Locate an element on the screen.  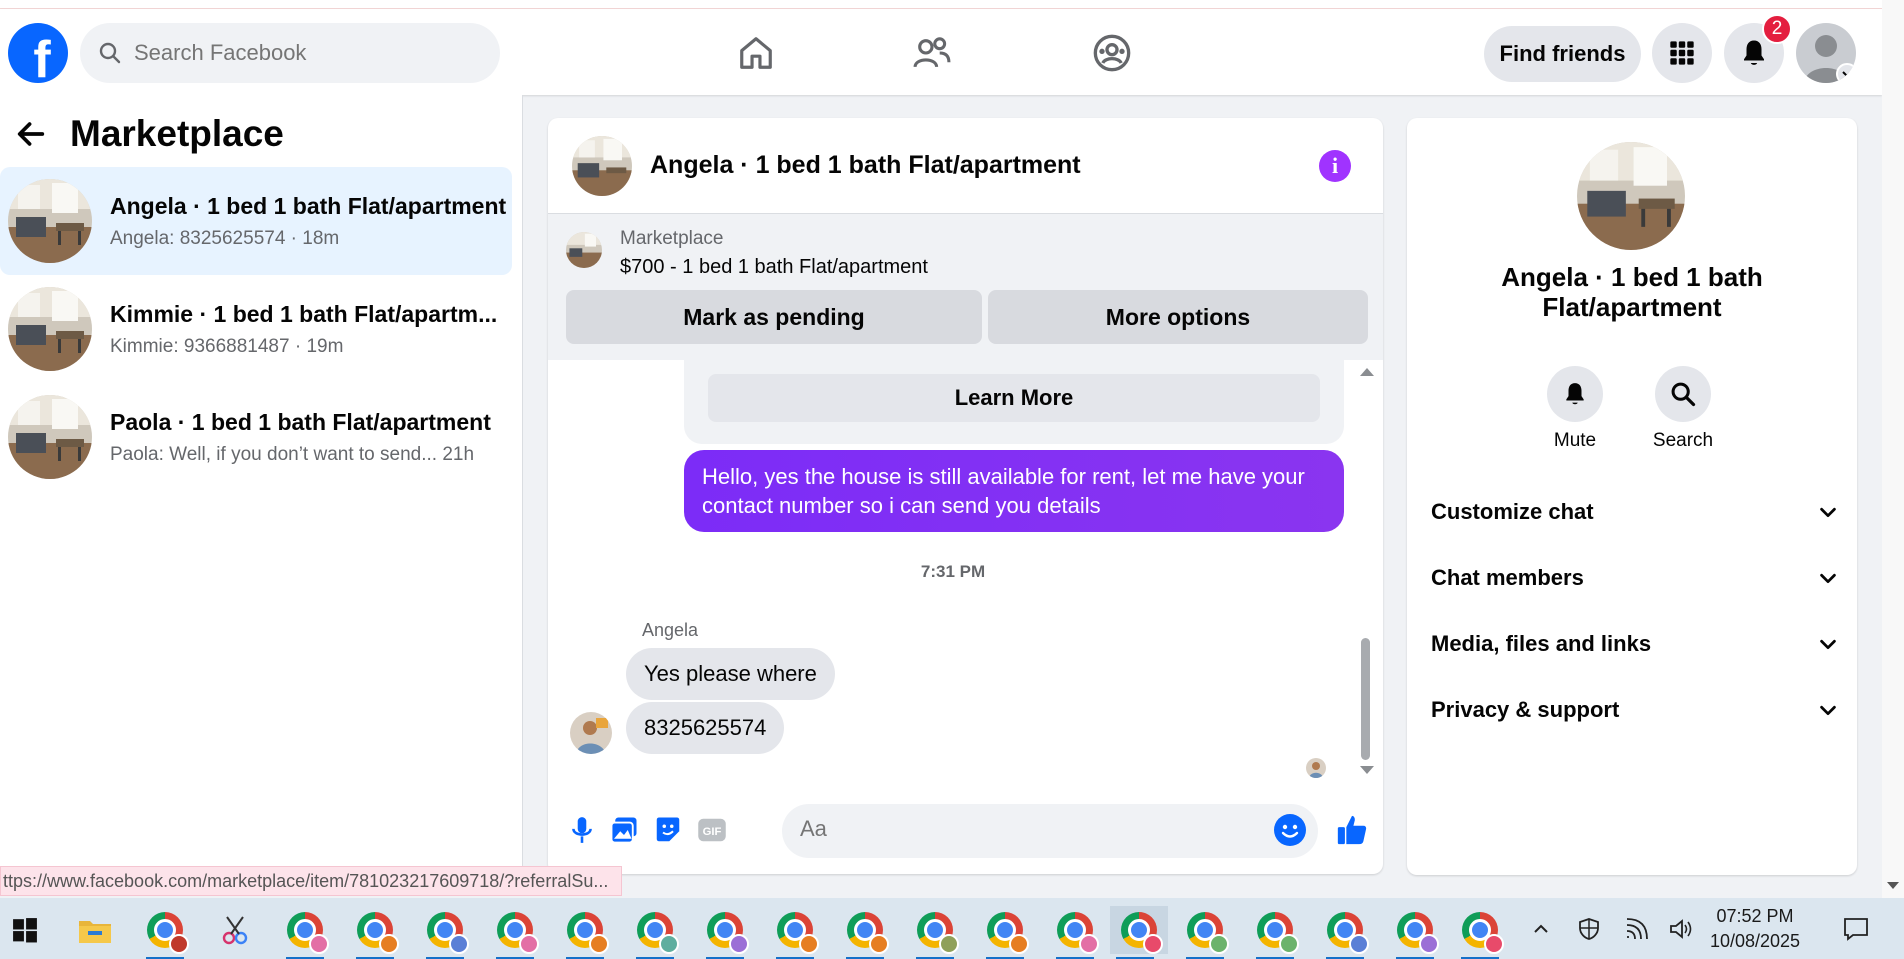
search-icon is located at coordinates (1683, 394).